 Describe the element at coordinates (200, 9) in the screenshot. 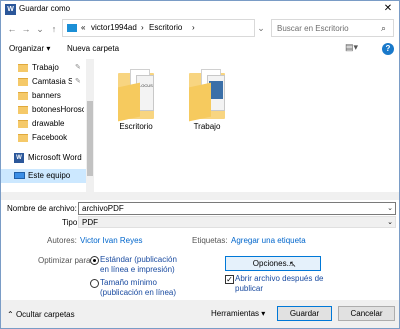

I see `title-bar: W Guardar como ✕` at that location.